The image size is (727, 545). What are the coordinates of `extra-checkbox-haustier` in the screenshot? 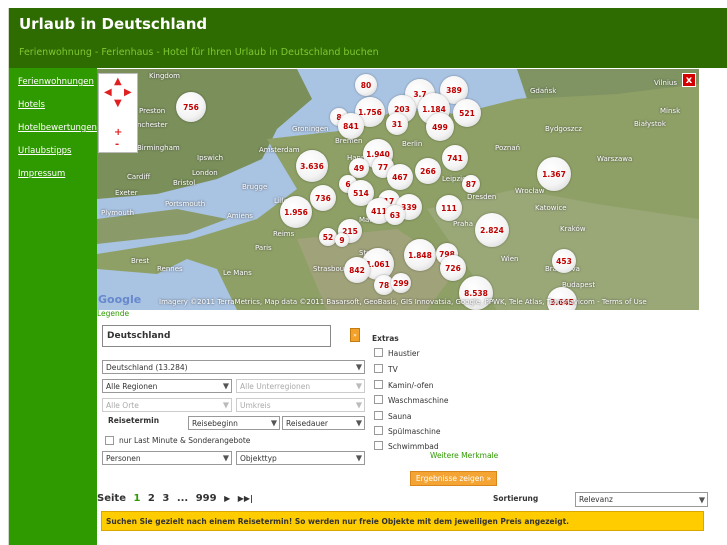 It's located at (378, 352).